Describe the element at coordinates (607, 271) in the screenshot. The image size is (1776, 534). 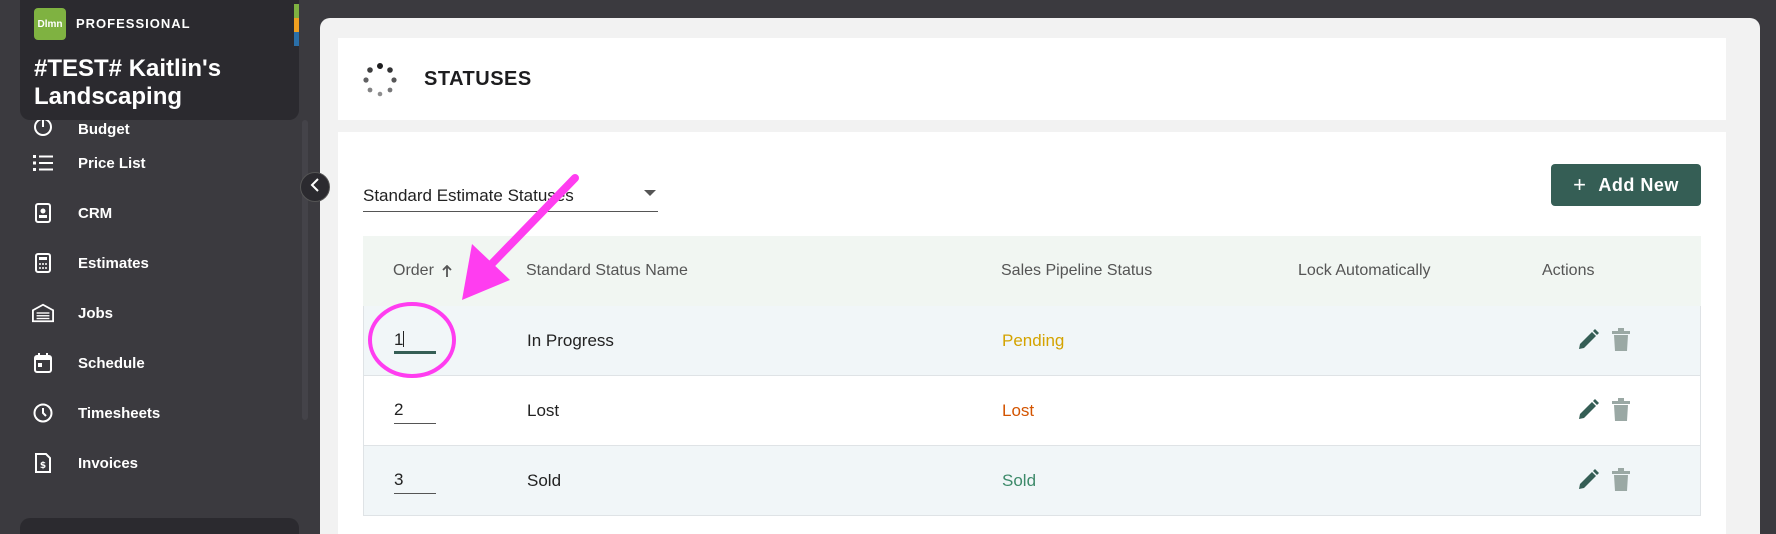
I see `column-header-name: Standard Status Name` at that location.